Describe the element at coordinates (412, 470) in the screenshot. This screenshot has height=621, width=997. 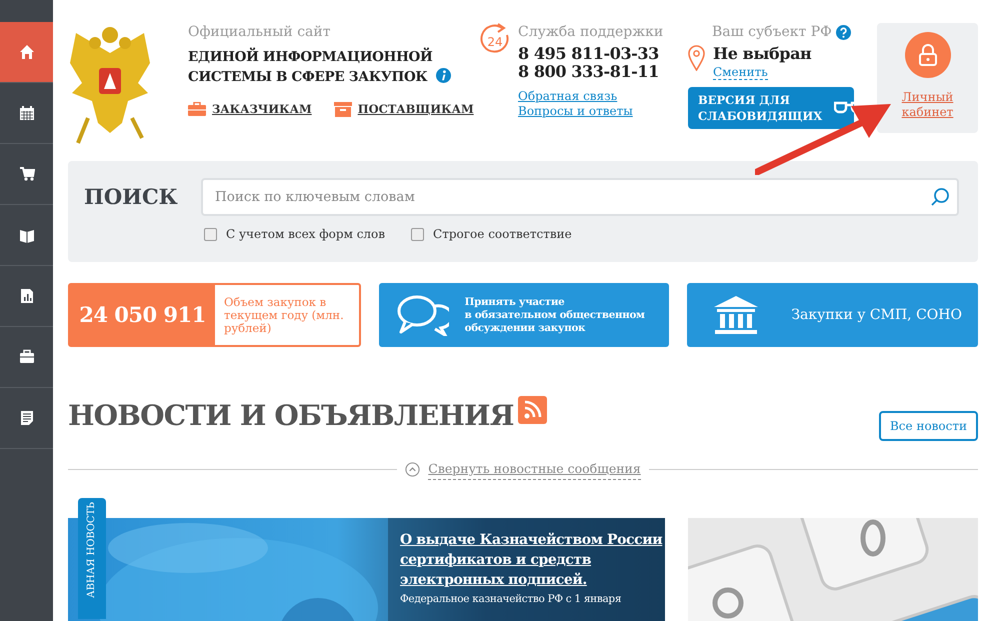
I see `collapse-icon` at that location.